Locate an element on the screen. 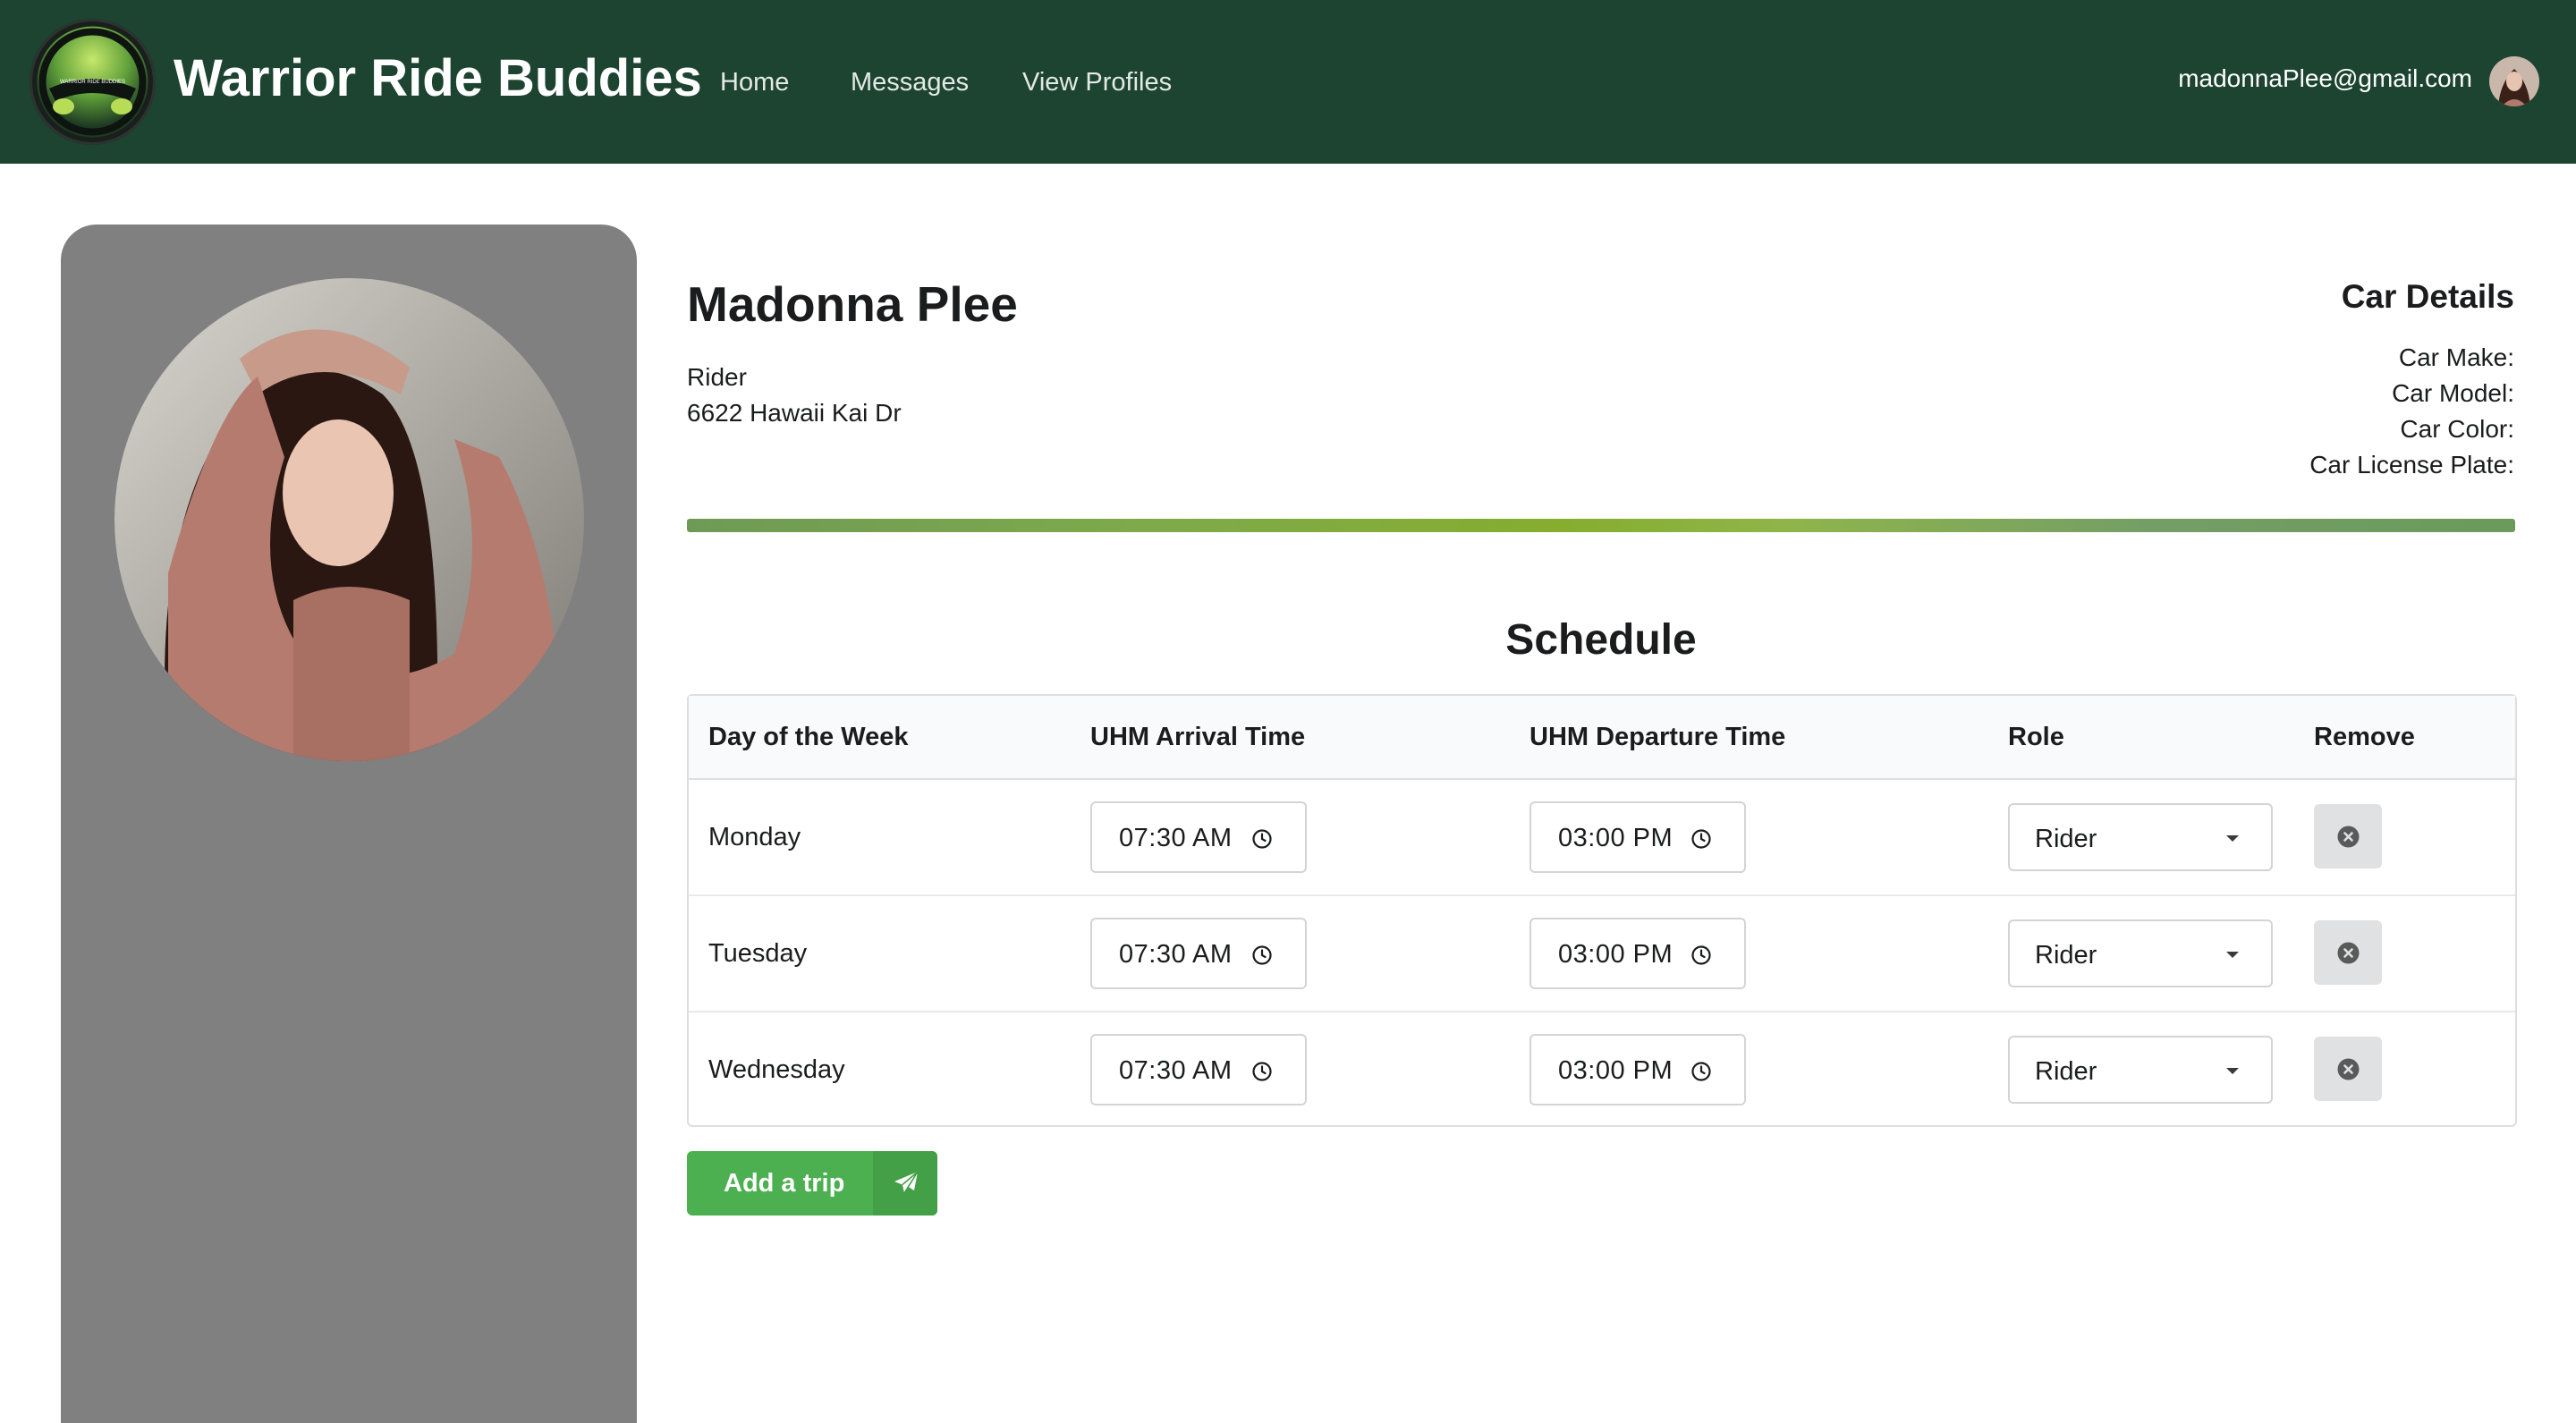 Image resolution: width=2576 pixels, height=1423 pixels. nav-home-link: Home is located at coordinates (754, 82).